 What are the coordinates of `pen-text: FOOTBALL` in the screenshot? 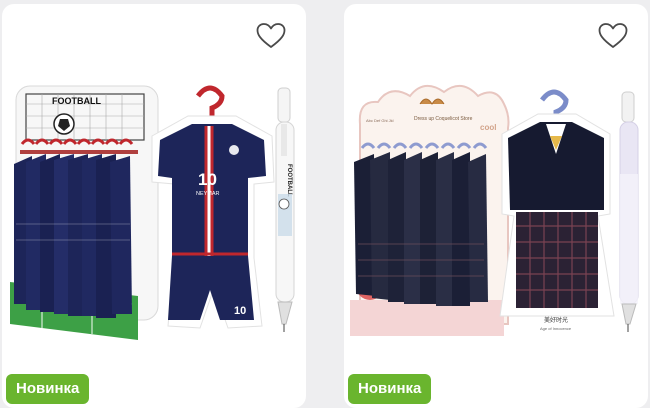 It's located at (289, 180).